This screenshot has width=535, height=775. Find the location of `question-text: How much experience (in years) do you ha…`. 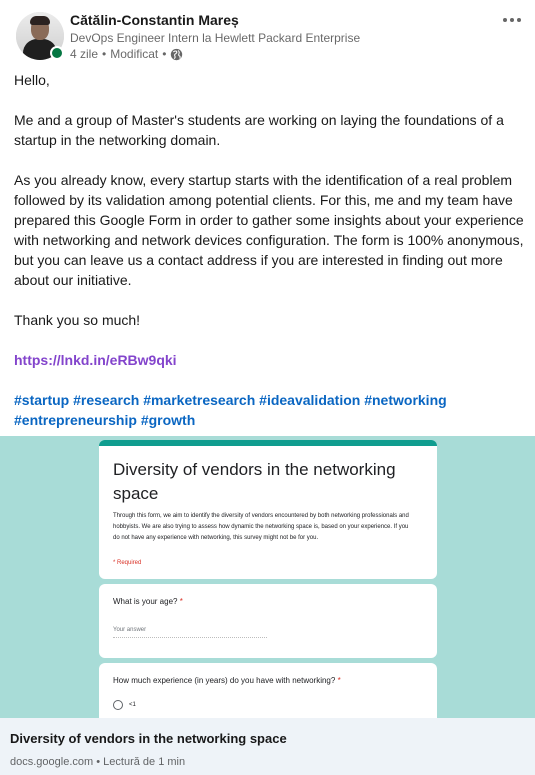

question-text: How much experience (in years) do you ha… is located at coordinates (224, 680).